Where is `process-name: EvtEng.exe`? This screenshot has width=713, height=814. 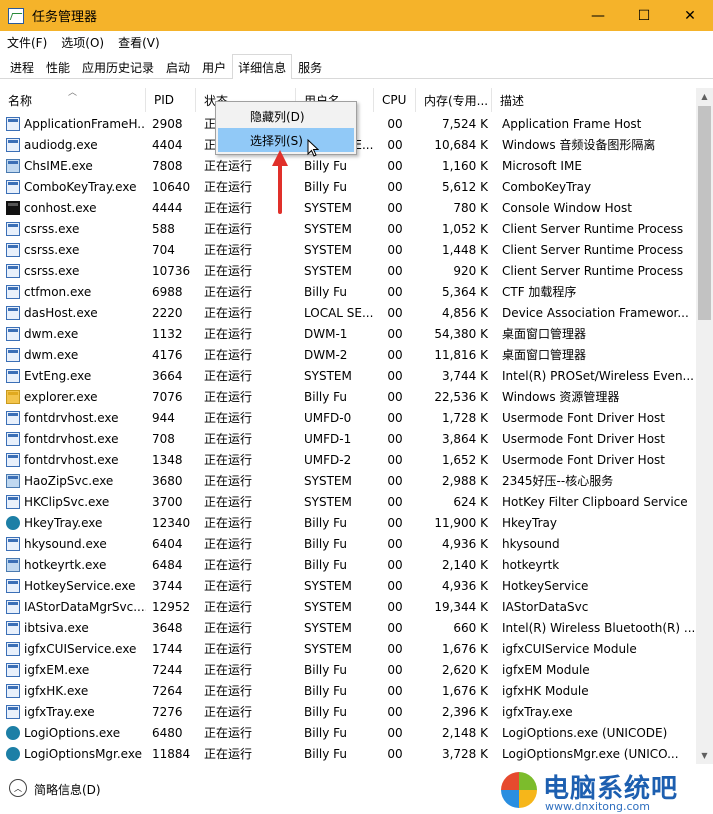 process-name: EvtEng.exe is located at coordinates (58, 375).